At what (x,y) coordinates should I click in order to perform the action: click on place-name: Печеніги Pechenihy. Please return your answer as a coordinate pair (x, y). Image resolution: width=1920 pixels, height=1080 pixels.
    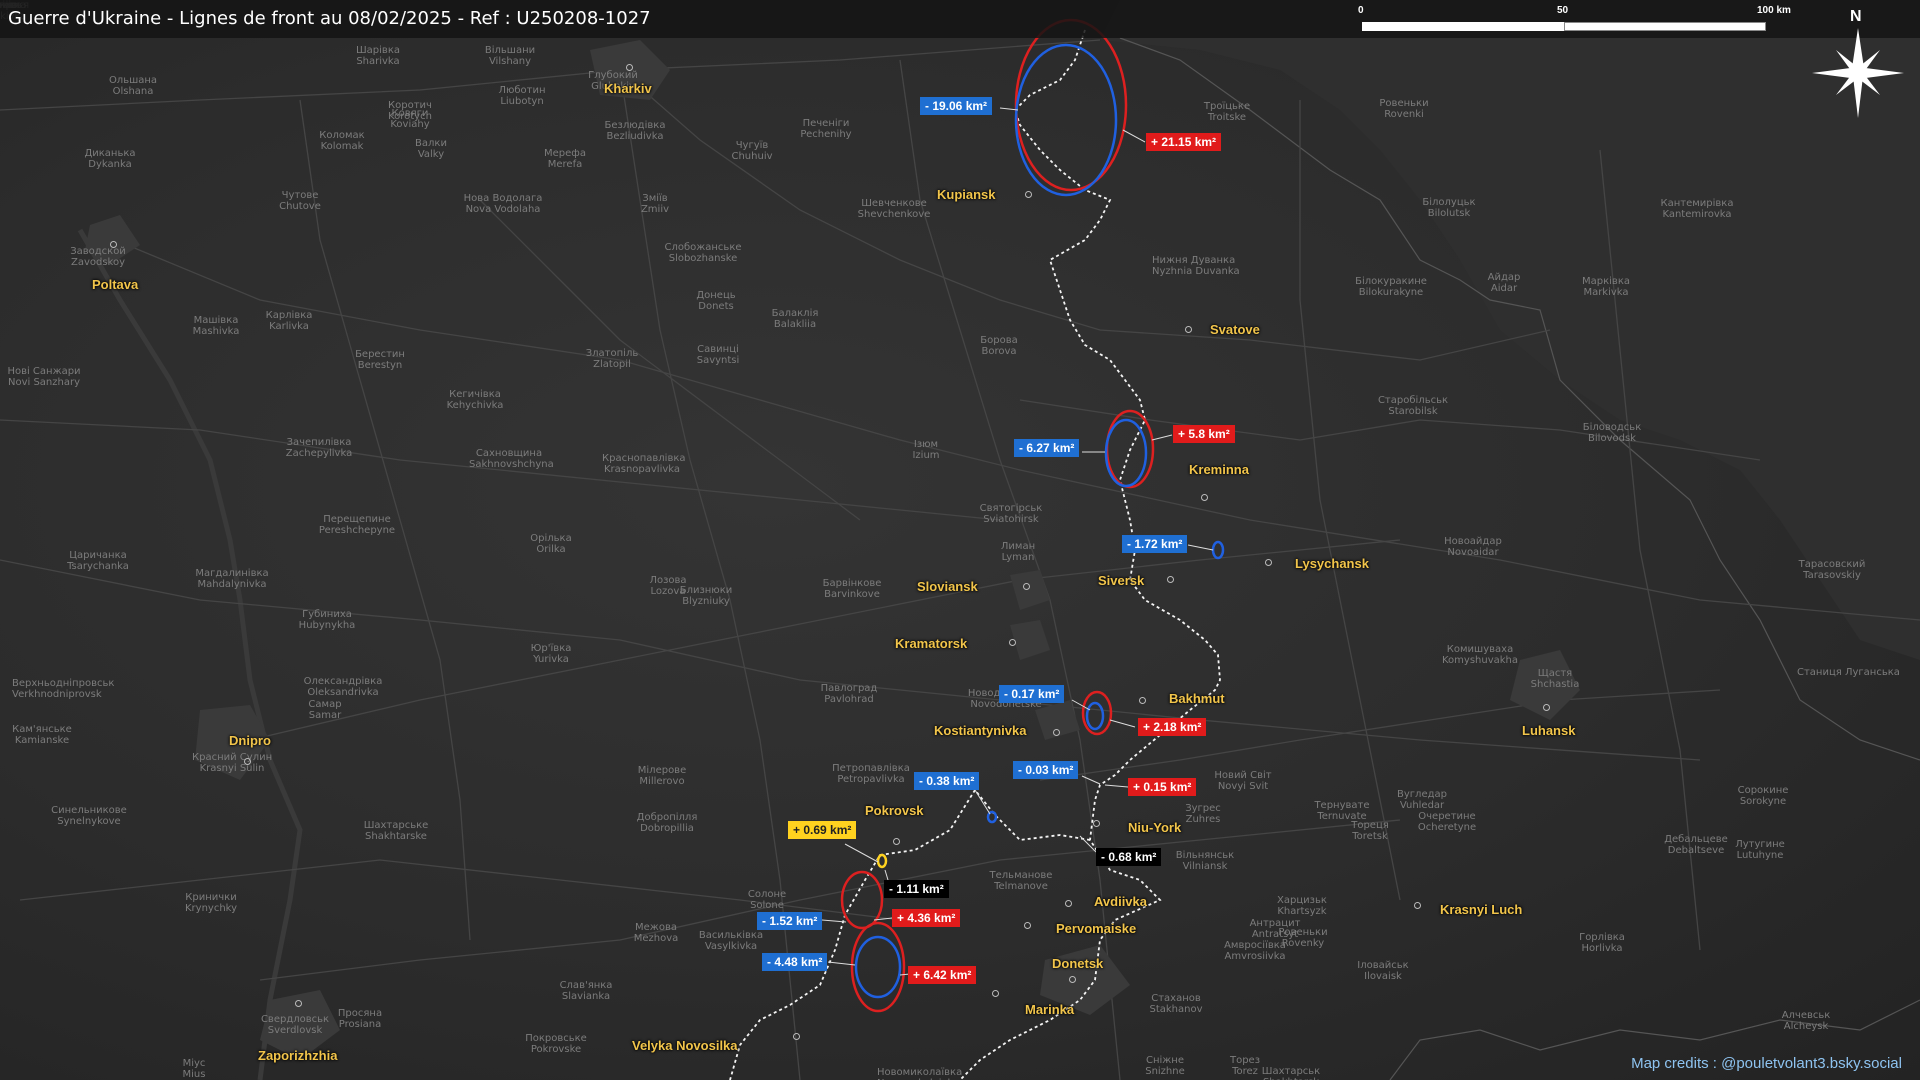
    Looking at the image, I should click on (826, 129).